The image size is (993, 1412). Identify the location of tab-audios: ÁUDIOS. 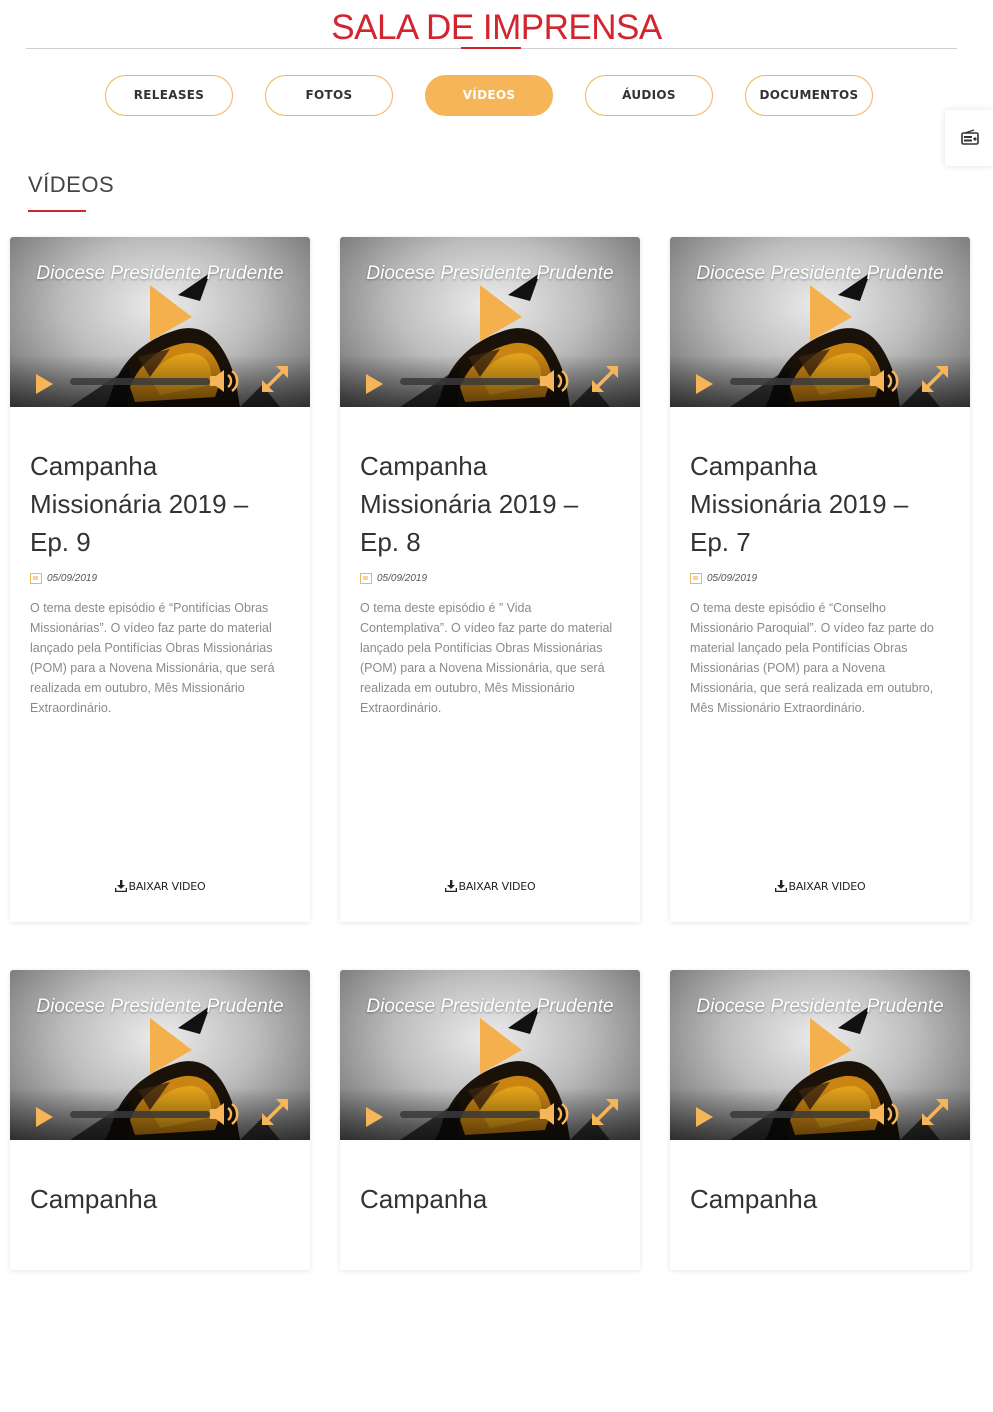
(649, 95).